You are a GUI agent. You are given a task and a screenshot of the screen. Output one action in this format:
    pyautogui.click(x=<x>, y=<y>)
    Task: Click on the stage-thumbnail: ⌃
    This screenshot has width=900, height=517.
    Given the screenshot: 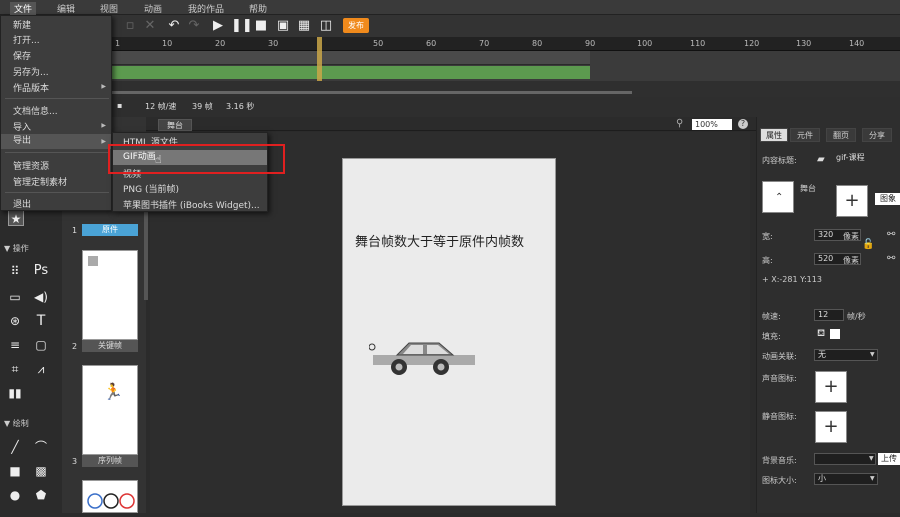 What is the action you would take?
    pyautogui.click(x=778, y=197)
    